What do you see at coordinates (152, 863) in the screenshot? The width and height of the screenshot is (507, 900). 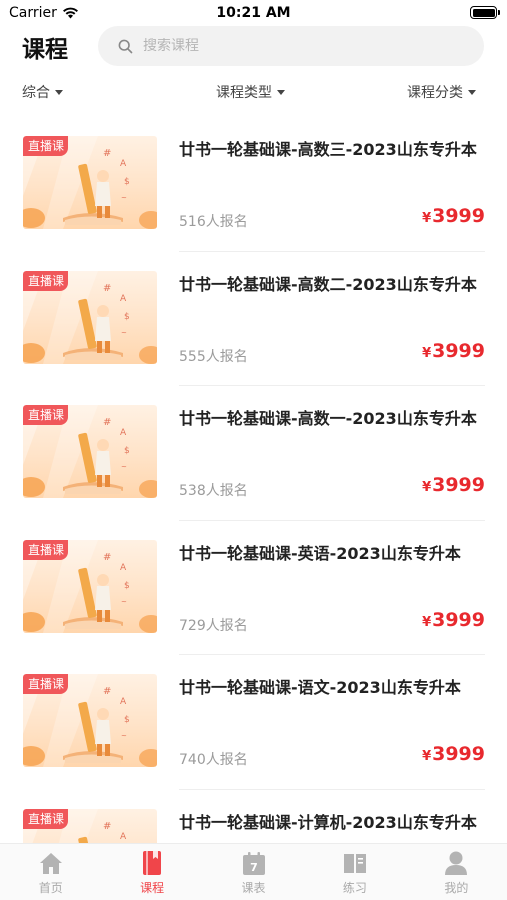 I see `book-icon` at bounding box center [152, 863].